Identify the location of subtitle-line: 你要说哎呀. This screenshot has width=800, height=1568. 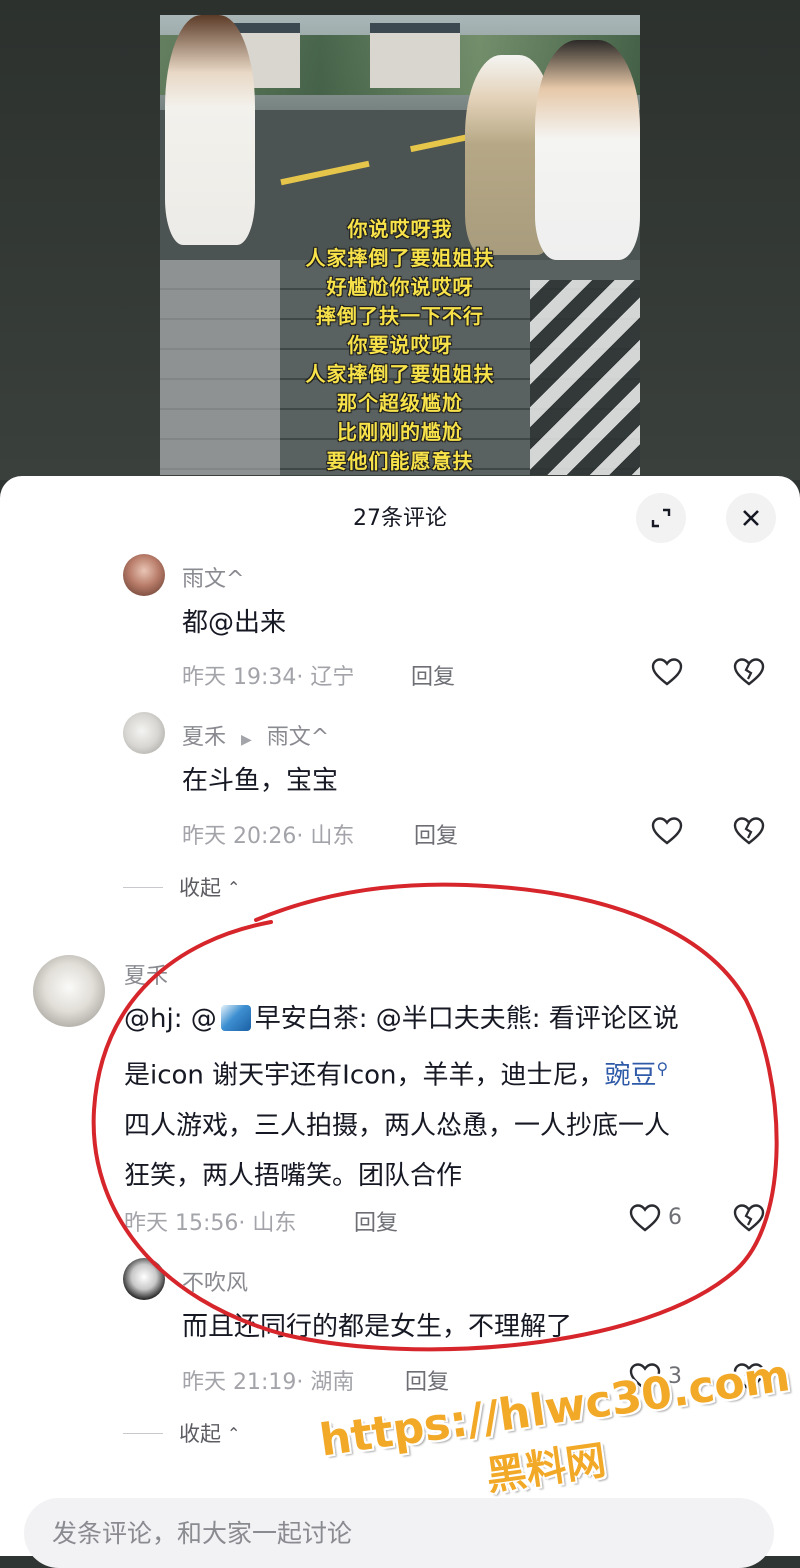
(400, 345).